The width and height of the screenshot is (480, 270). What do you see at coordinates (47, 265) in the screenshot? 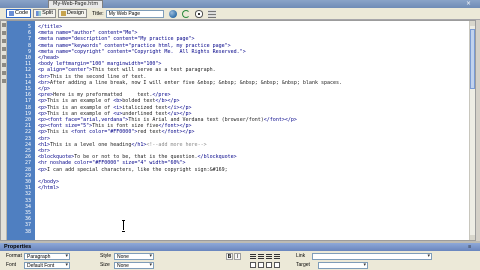
I see `font-select: Default Font` at bounding box center [47, 265].